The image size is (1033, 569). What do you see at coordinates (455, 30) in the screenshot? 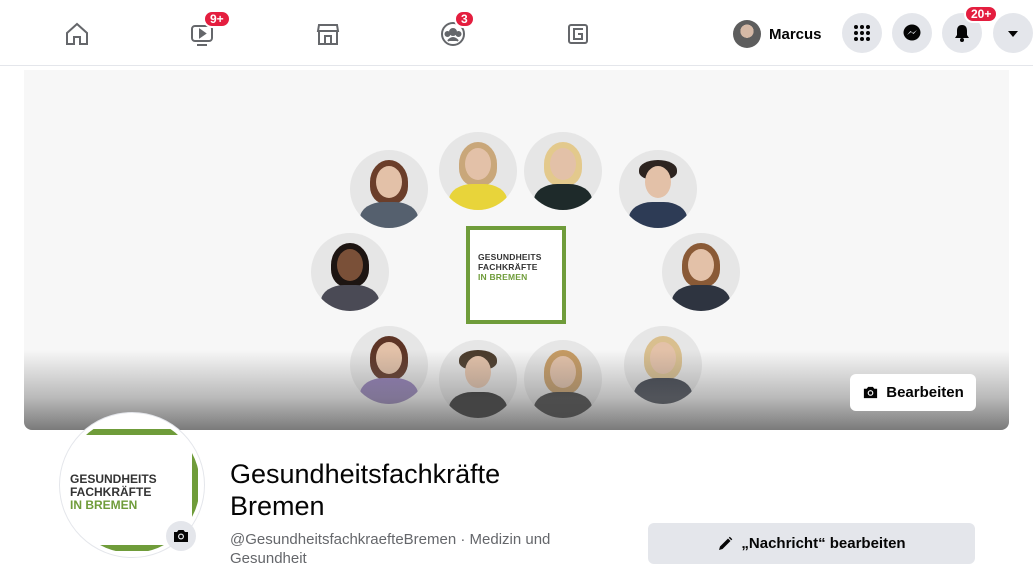
I see `groups-icon: 3` at bounding box center [455, 30].